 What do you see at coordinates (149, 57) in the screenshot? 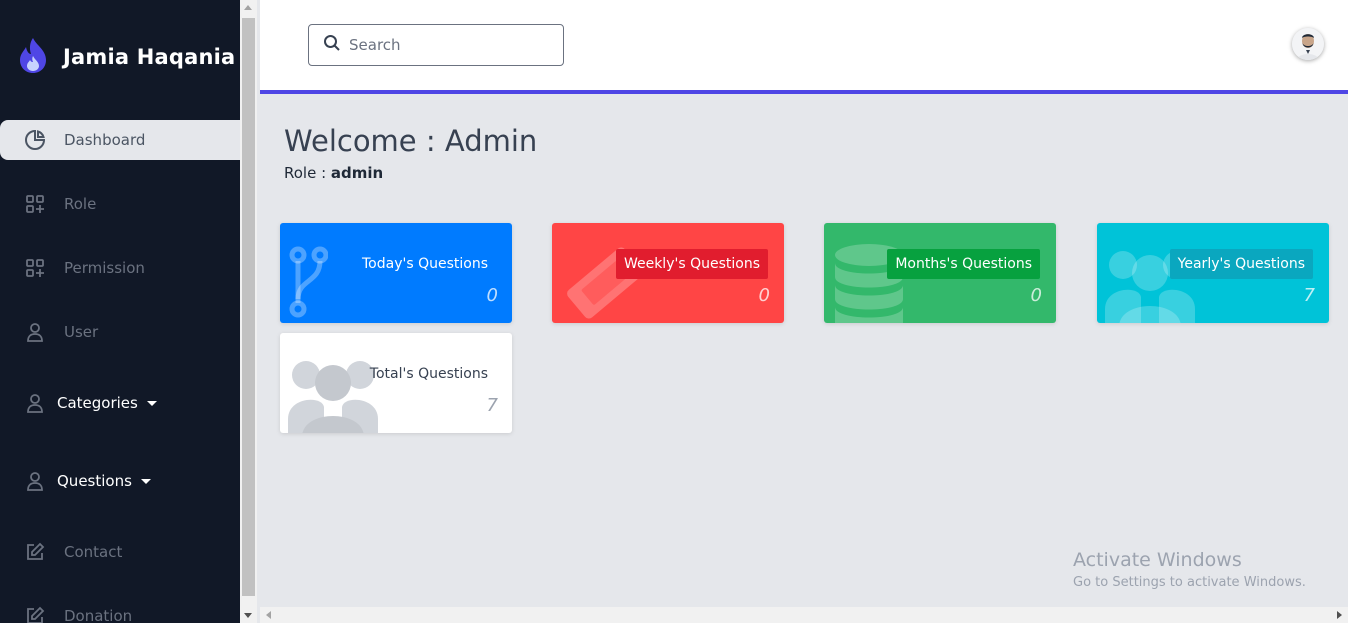
I see `brand-name: Jamia Haqania` at bounding box center [149, 57].